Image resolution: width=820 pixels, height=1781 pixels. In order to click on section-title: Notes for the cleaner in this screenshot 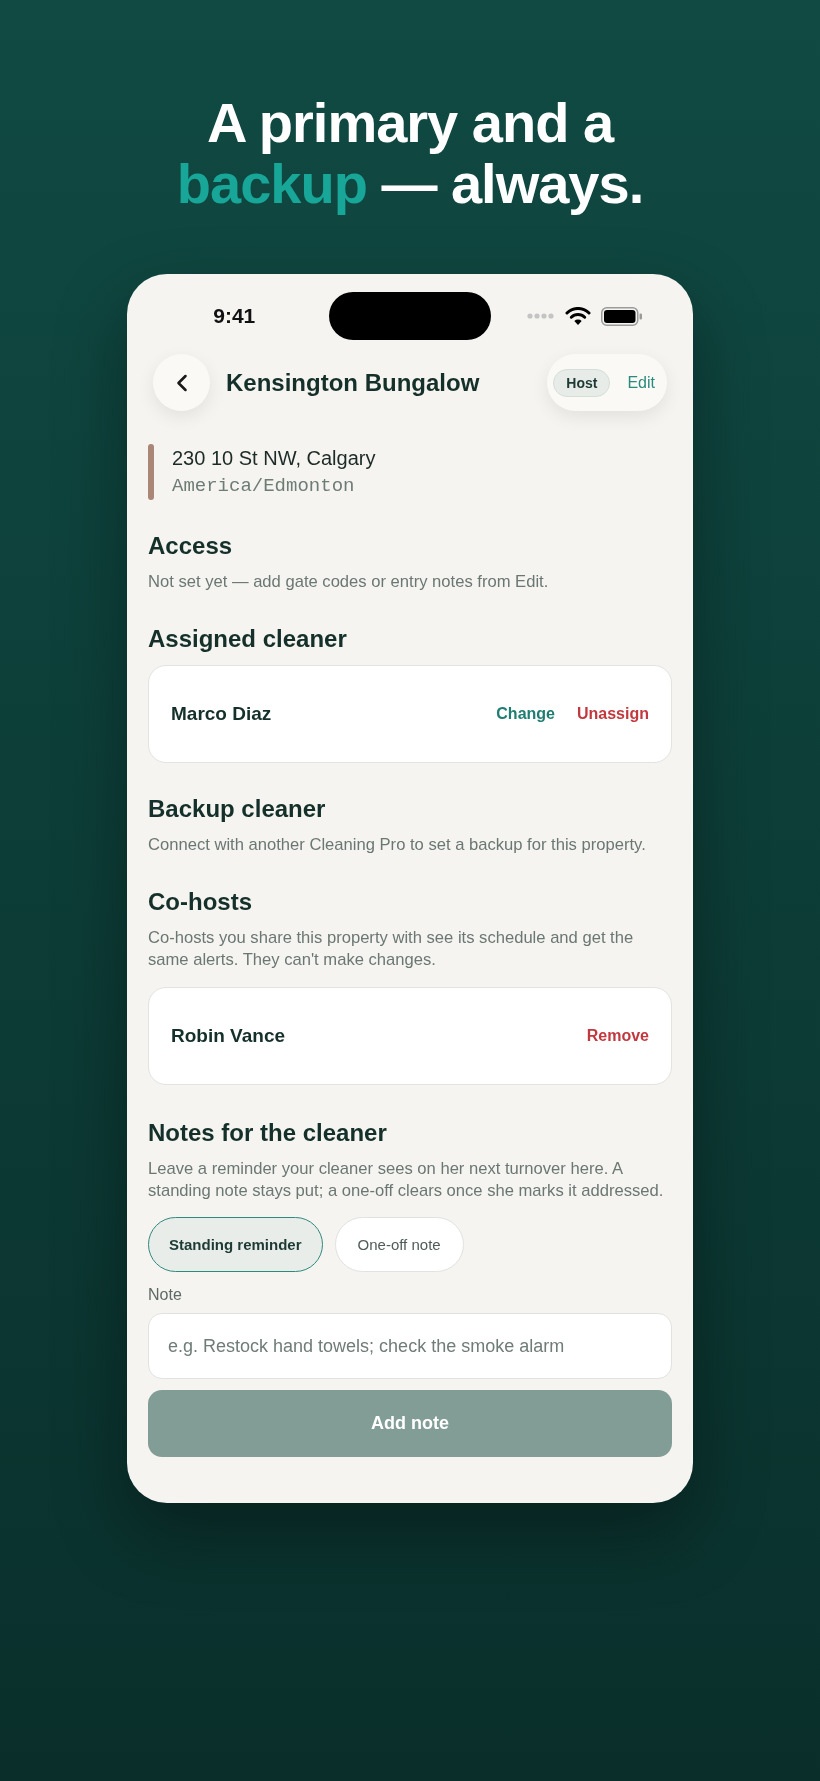, I will do `click(268, 1133)`.